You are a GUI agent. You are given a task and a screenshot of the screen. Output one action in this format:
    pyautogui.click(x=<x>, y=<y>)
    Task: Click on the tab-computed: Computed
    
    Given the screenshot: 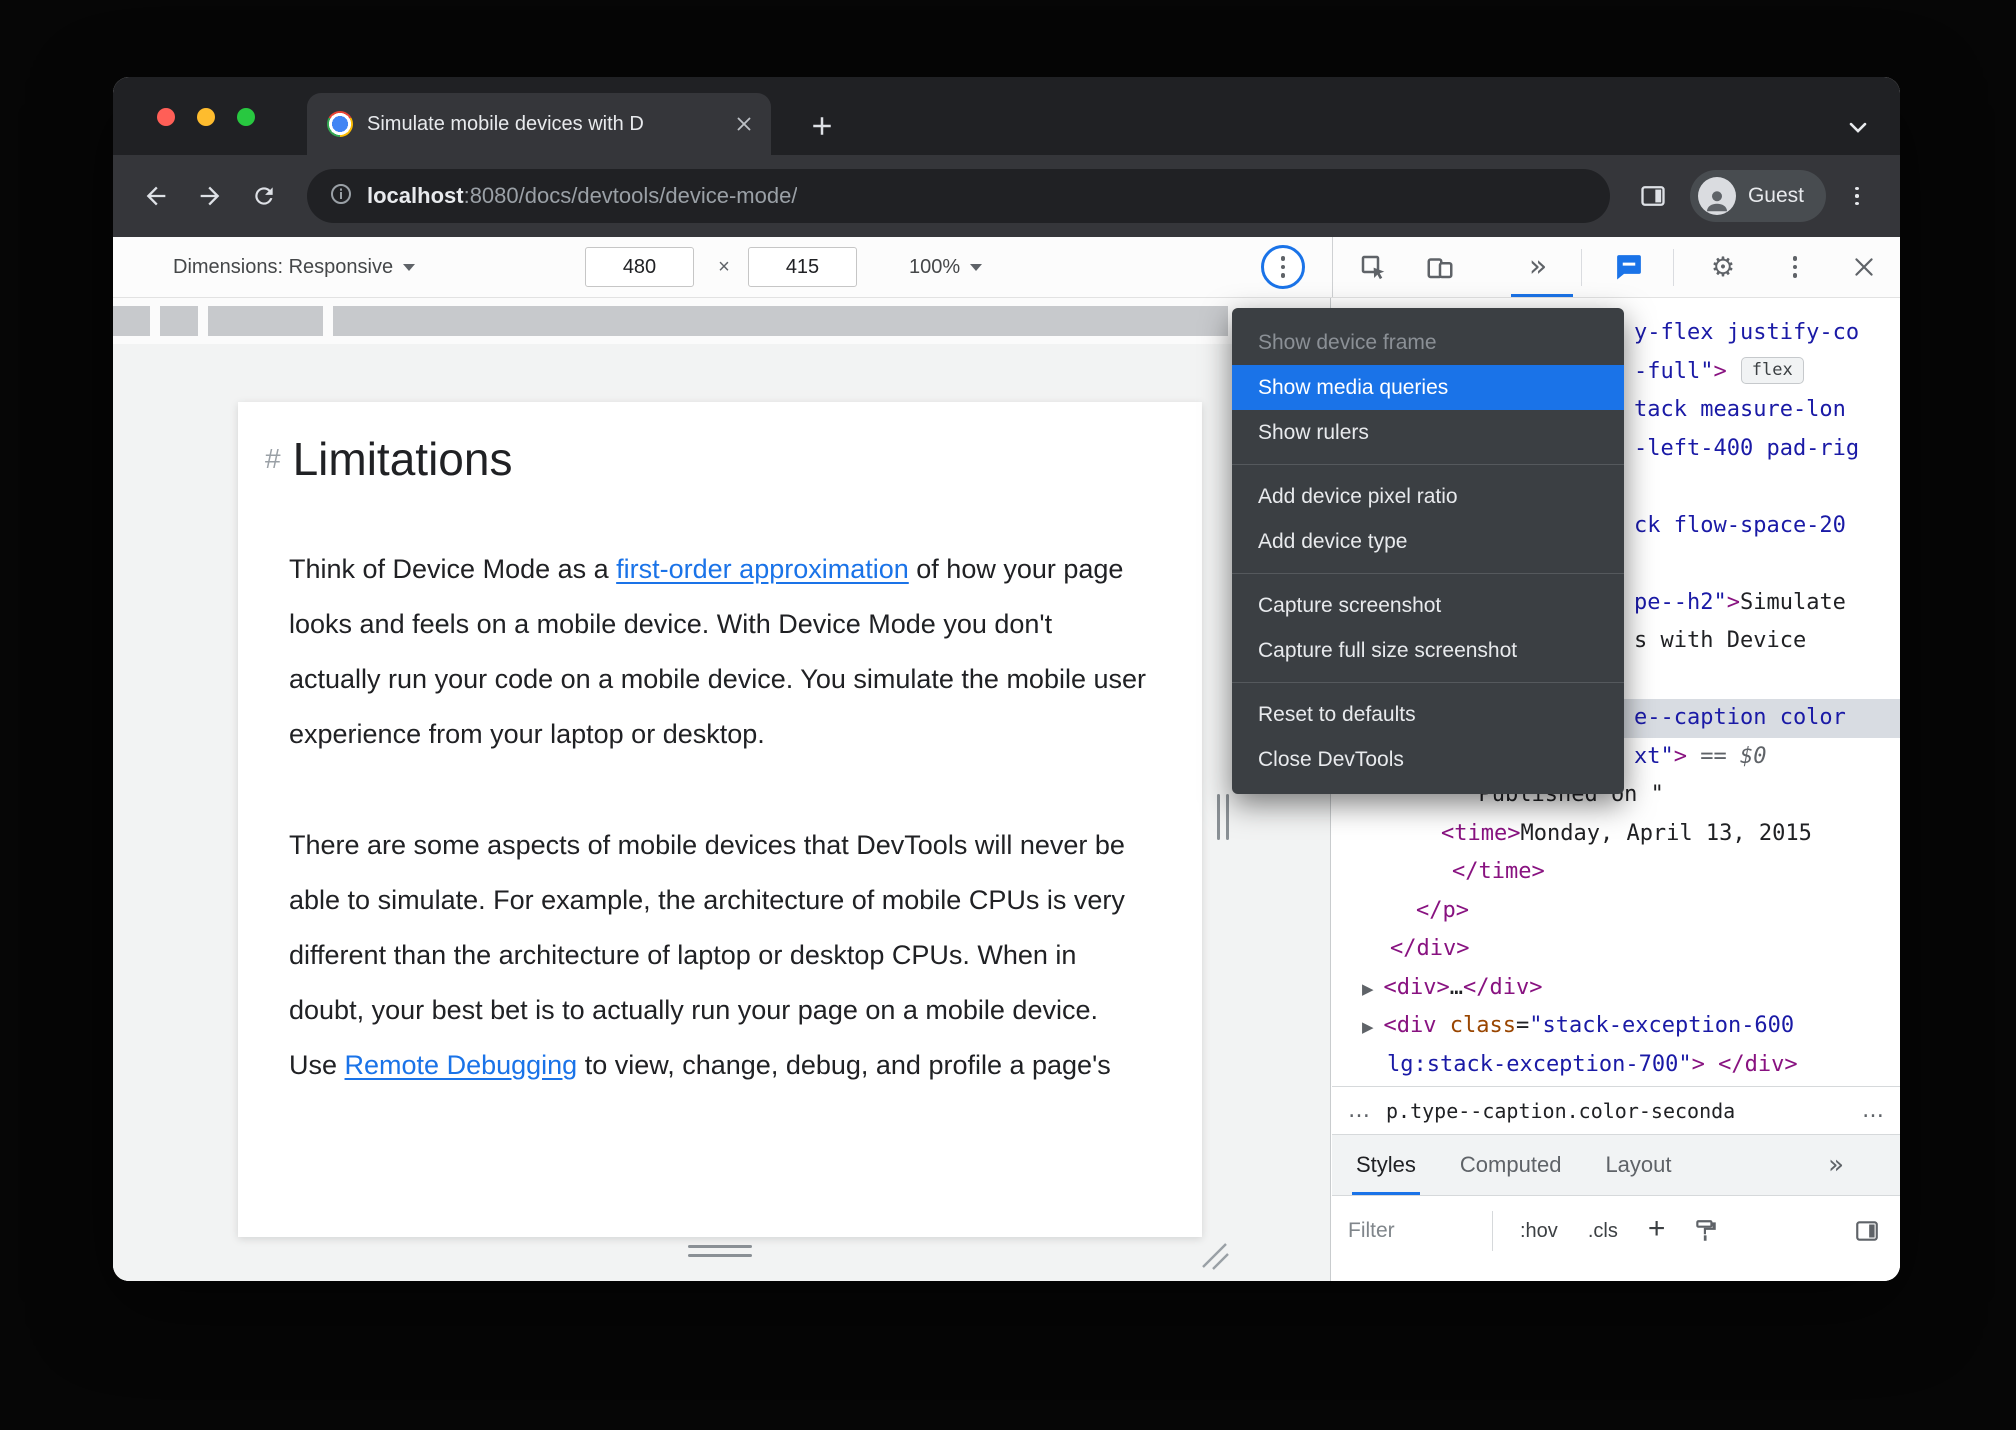 What is the action you would take?
    pyautogui.click(x=1511, y=1165)
    